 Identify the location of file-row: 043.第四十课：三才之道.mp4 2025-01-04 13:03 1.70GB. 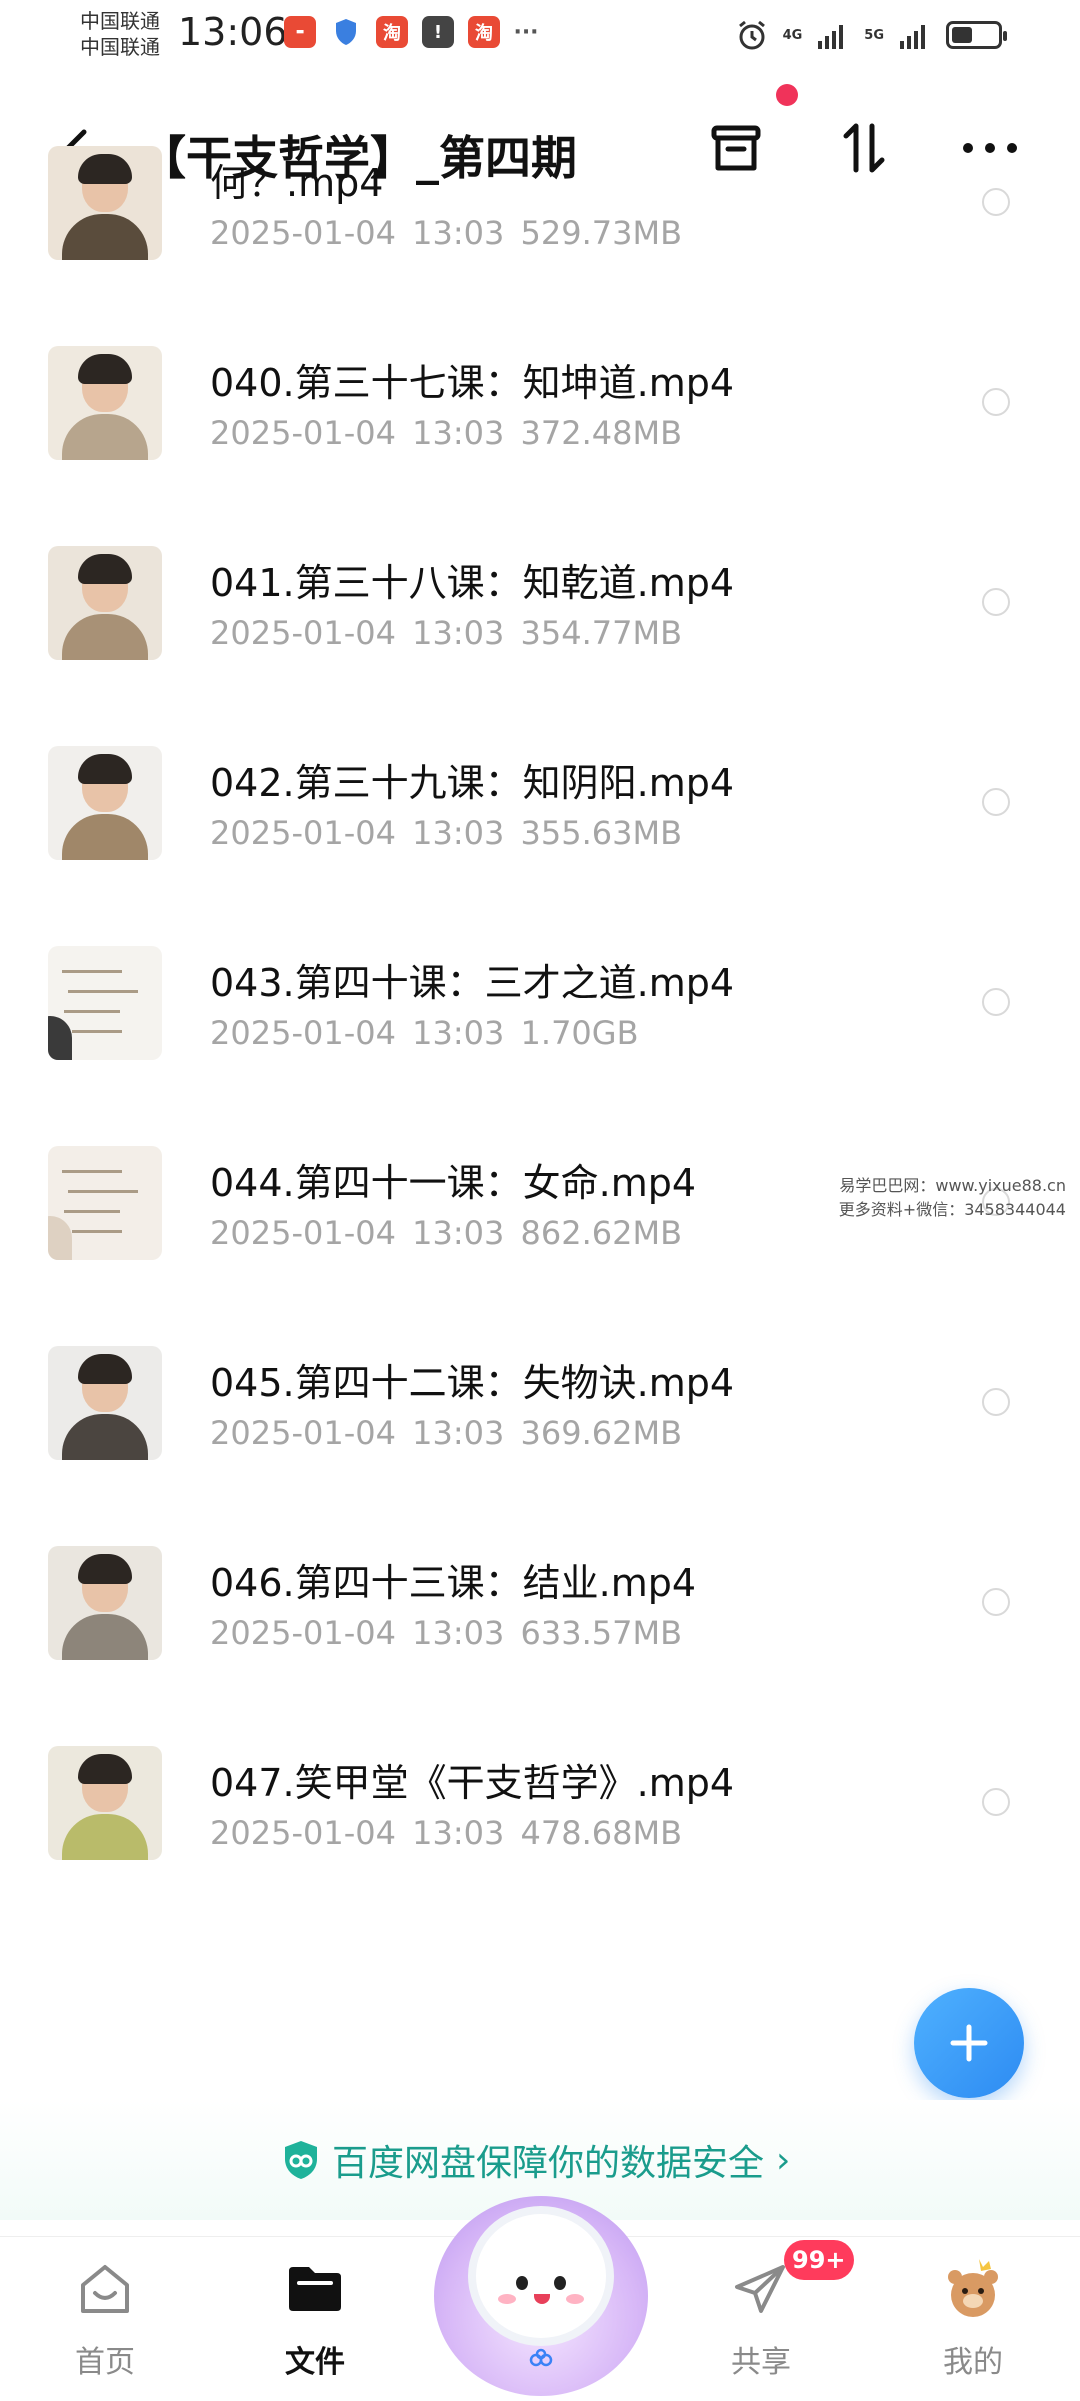
(540, 990).